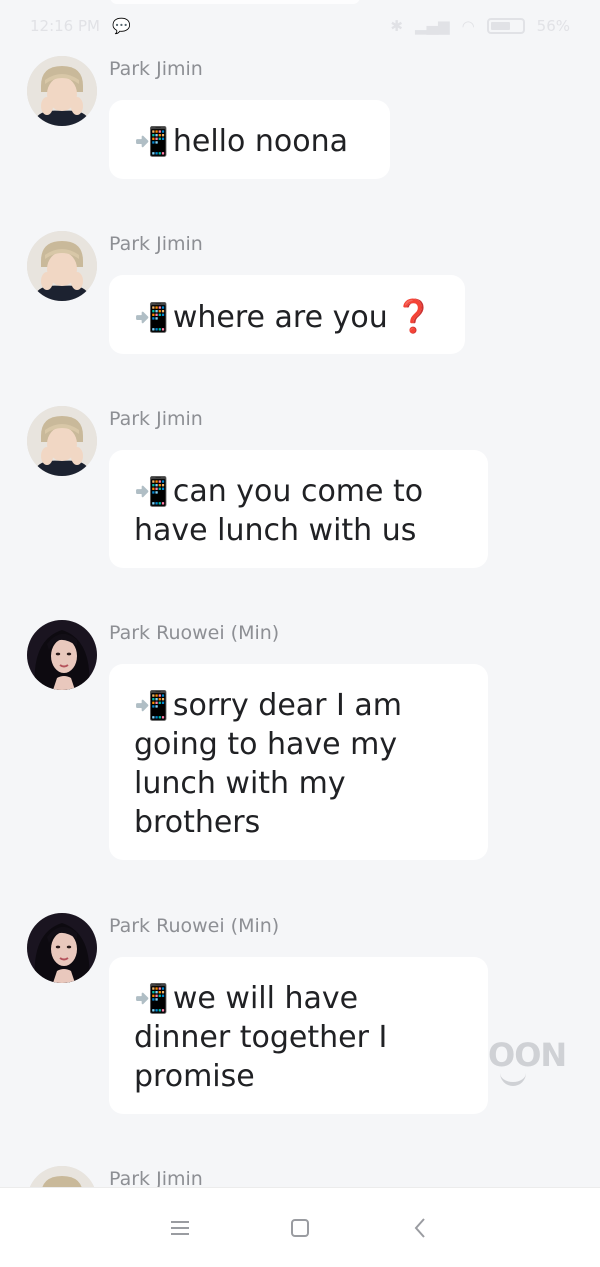  I want to click on message-text: can you come to have lunch with us, so click(279, 511).